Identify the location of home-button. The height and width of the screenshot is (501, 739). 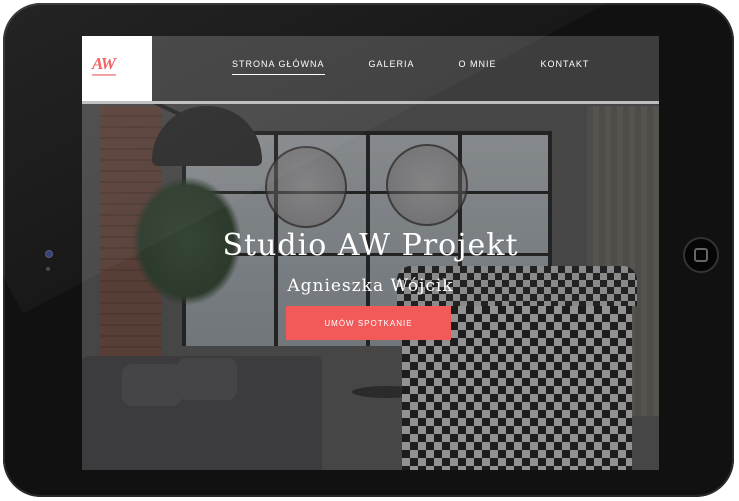
(701, 255).